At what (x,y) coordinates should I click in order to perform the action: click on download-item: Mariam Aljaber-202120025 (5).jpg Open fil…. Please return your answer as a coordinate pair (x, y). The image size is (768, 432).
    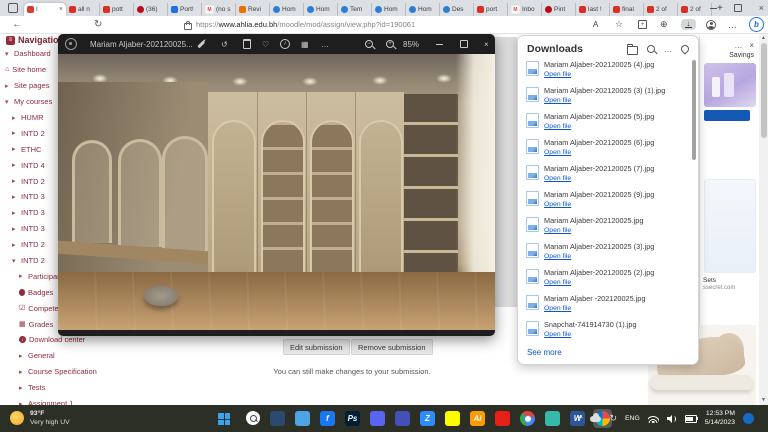
    Looking at the image, I should click on (604, 123).